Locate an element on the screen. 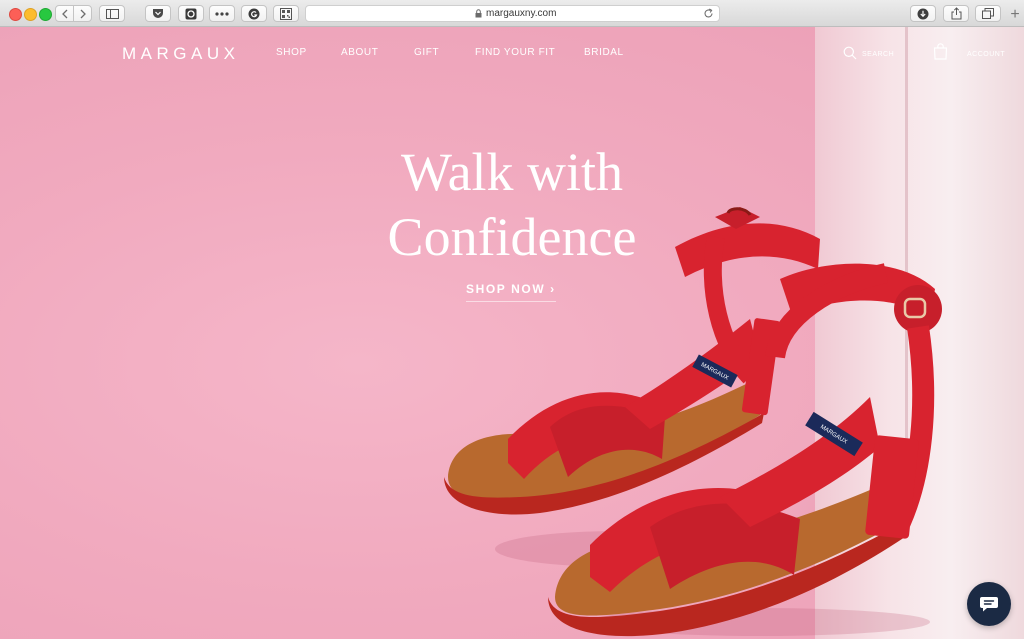 This screenshot has width=1024, height=639. grammarly-button is located at coordinates (254, 13).